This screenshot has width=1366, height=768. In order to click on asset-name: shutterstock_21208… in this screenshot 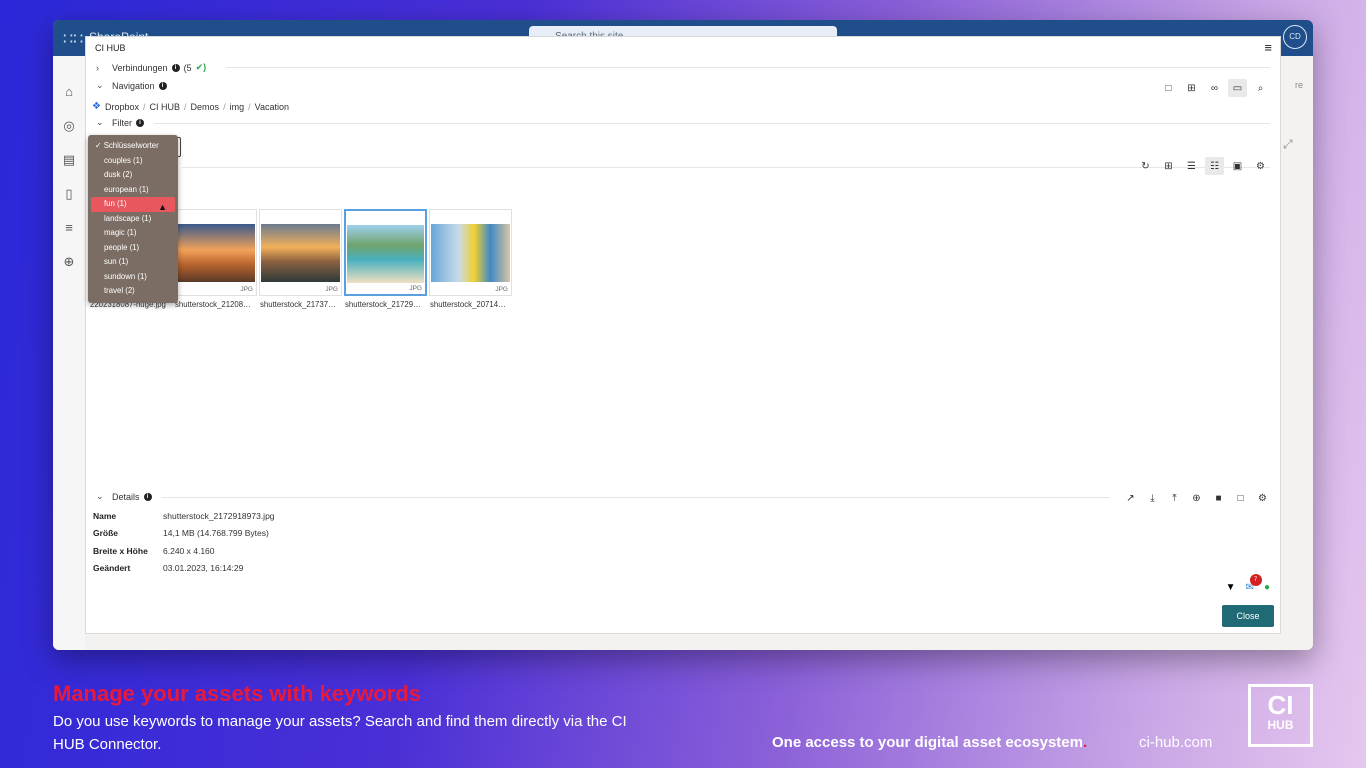, I will do `click(217, 304)`.